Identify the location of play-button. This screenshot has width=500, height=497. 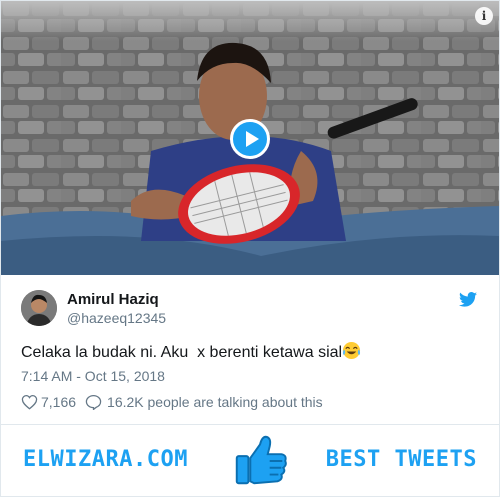
(250, 139).